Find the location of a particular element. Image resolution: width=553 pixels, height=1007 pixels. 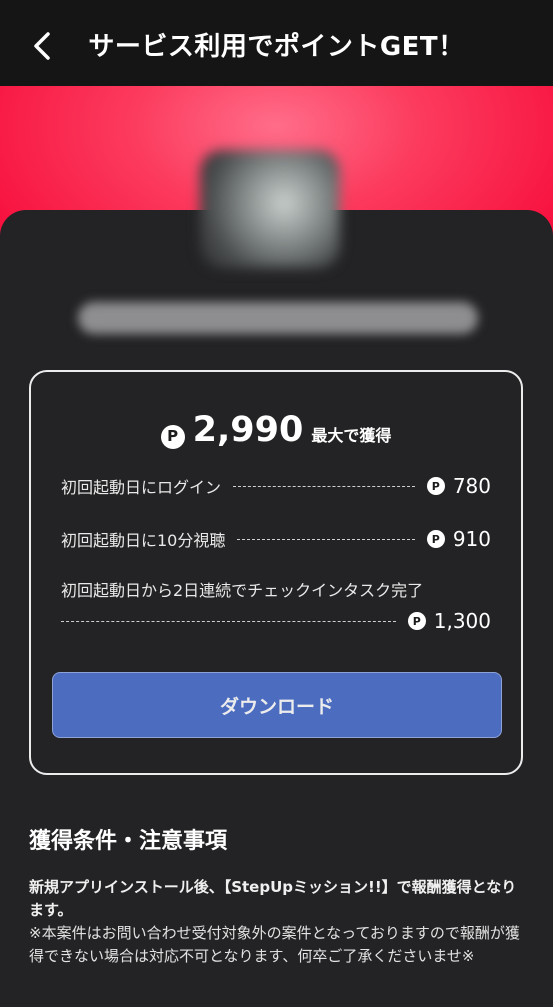

reward-row-points: 1,300 is located at coordinates (462, 621).